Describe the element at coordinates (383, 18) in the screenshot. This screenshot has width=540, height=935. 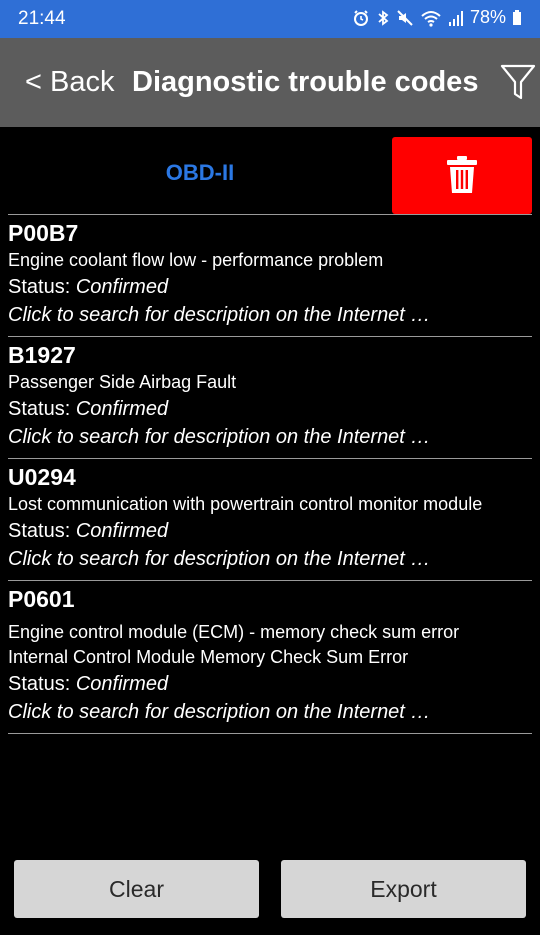
I see `bluetooth-icon` at that location.